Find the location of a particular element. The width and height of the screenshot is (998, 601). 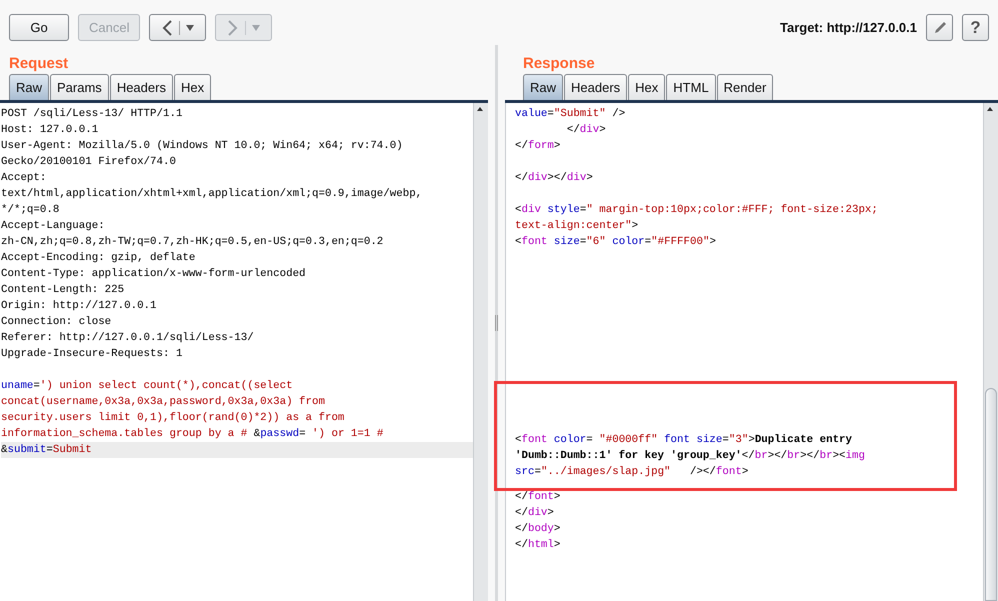

code-line: <font color= "#0000ff" font size="3">Duplicate entry is located at coordinates (684, 440).